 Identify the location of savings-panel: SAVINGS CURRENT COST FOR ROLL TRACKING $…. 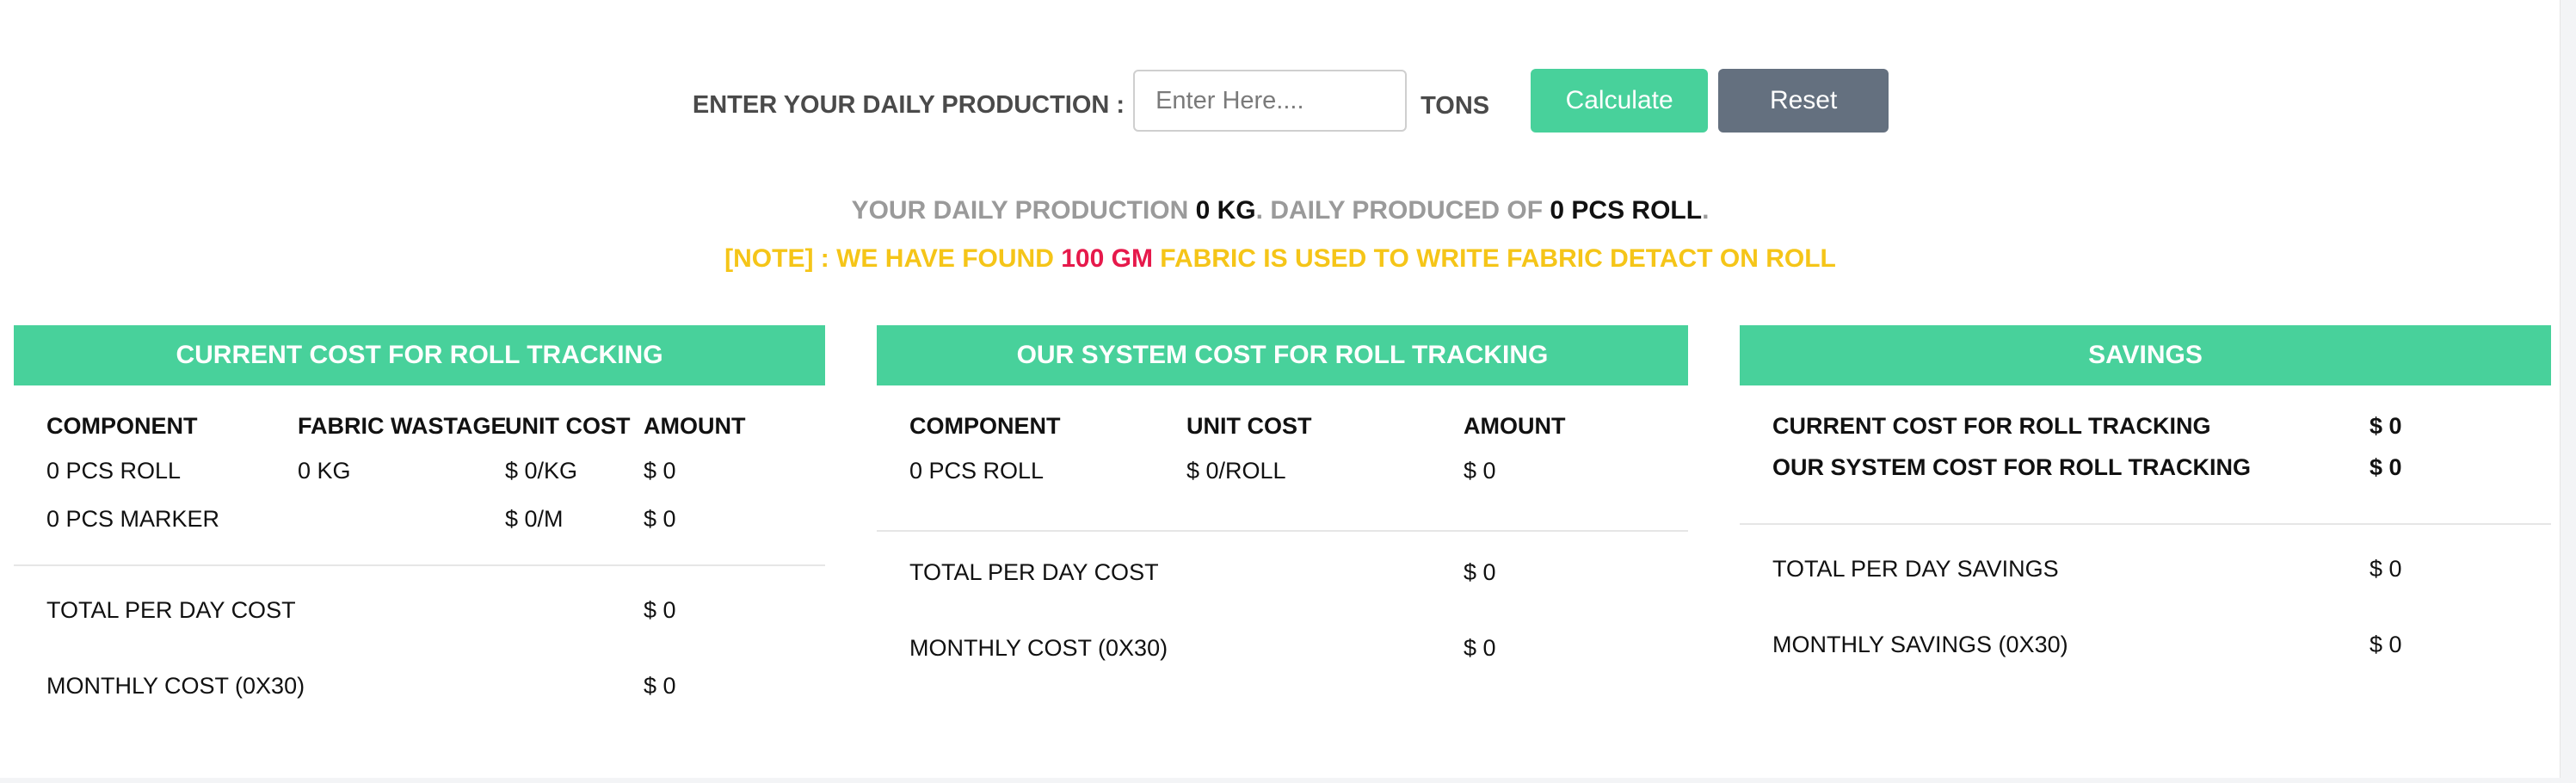
(2145, 506).